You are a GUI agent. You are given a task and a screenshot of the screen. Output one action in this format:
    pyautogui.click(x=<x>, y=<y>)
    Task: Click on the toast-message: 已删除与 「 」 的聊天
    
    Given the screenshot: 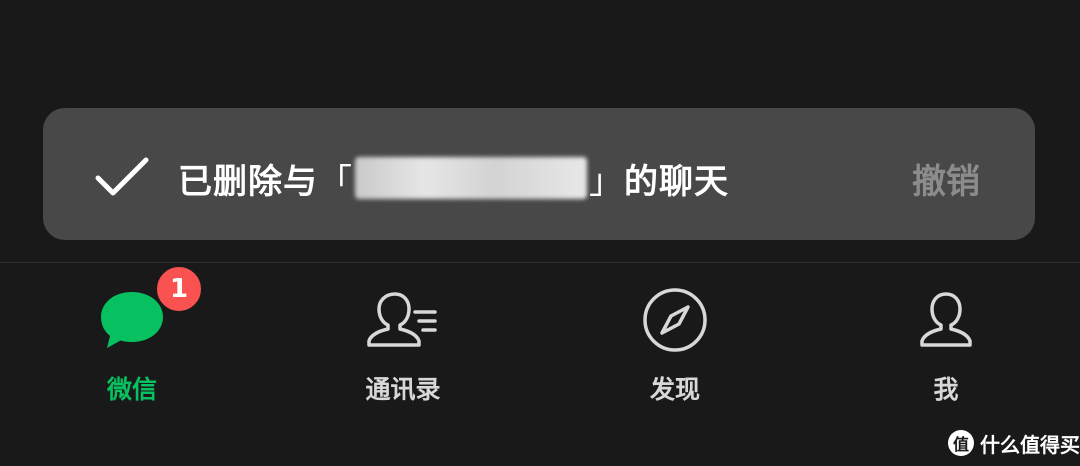 What is the action you would take?
    pyautogui.click(x=453, y=178)
    